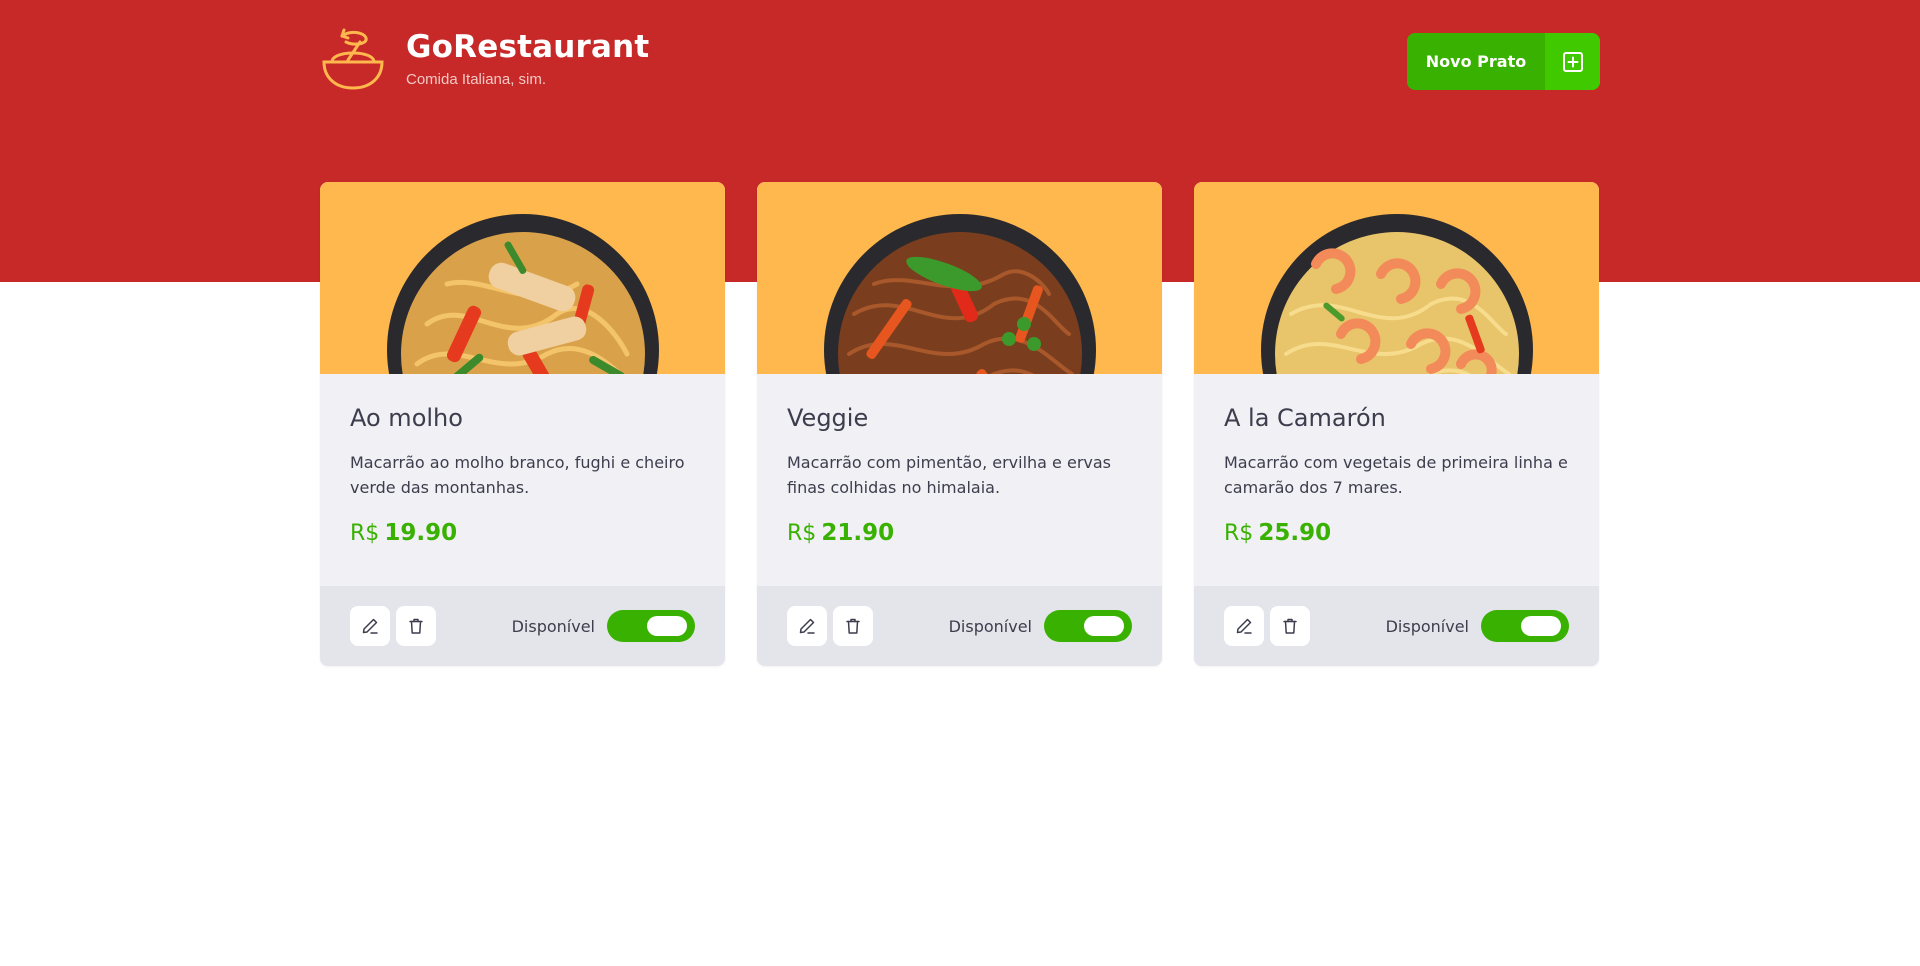 The width and height of the screenshot is (1920, 966). Describe the element at coordinates (1476, 61) in the screenshot. I see `new-dish-label: Novo Prato` at that location.